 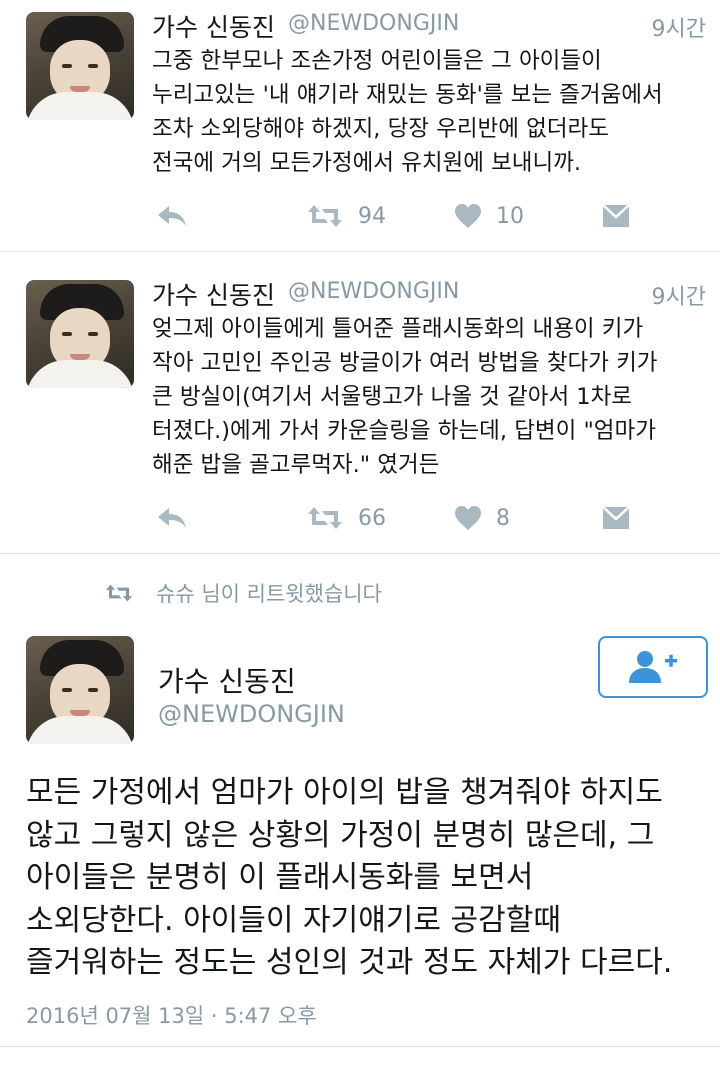 What do you see at coordinates (269, 594) in the screenshot?
I see `retweet-notice-text: 슈슈 님이 리트윗했습니다` at bounding box center [269, 594].